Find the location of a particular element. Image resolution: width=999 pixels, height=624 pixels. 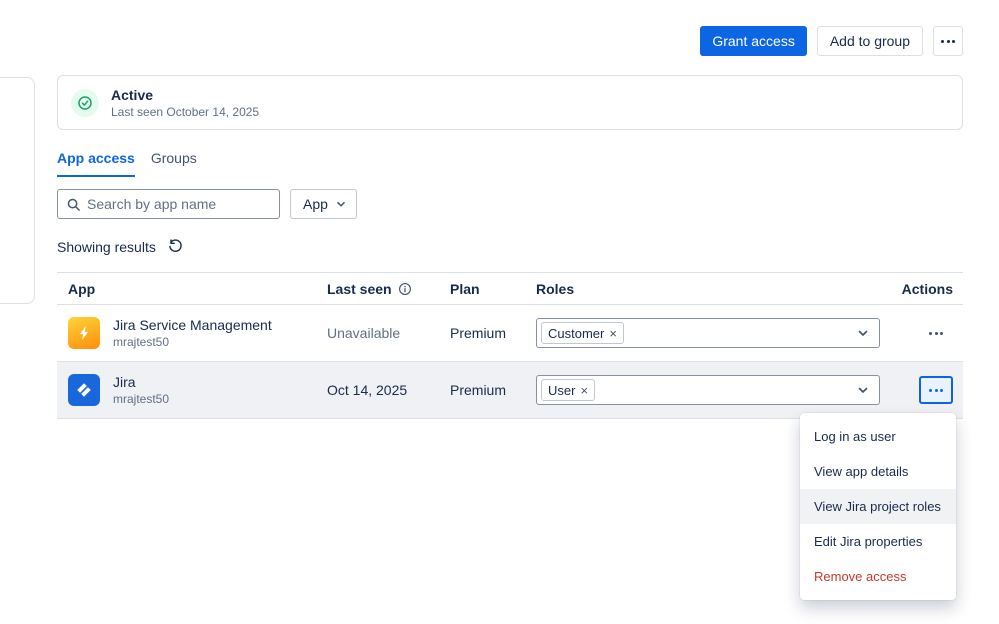

search-box is located at coordinates (168, 204).